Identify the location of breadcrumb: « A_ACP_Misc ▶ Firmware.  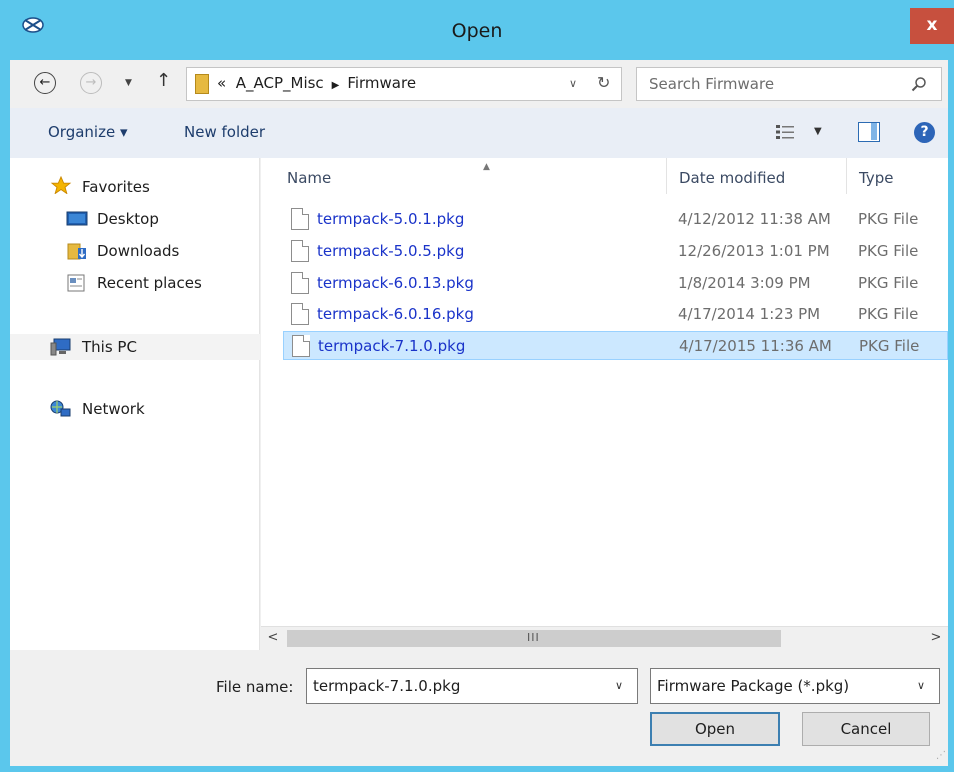
(316, 83).